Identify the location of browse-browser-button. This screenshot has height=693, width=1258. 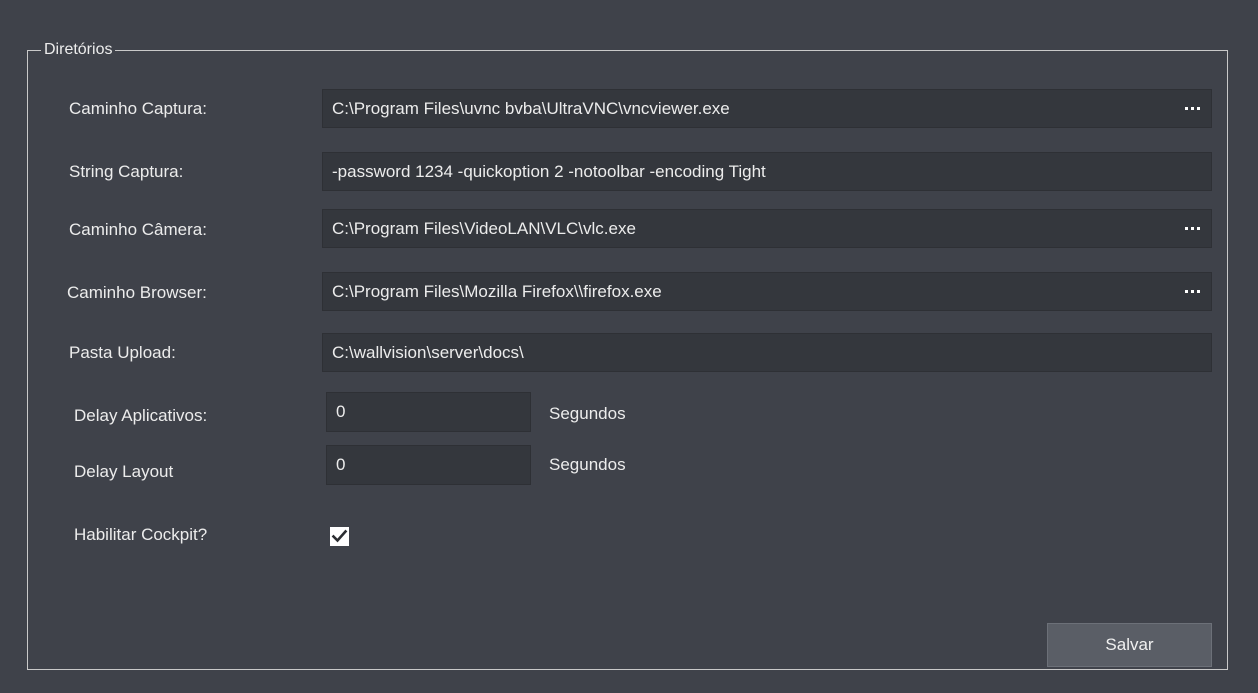
(1192, 291).